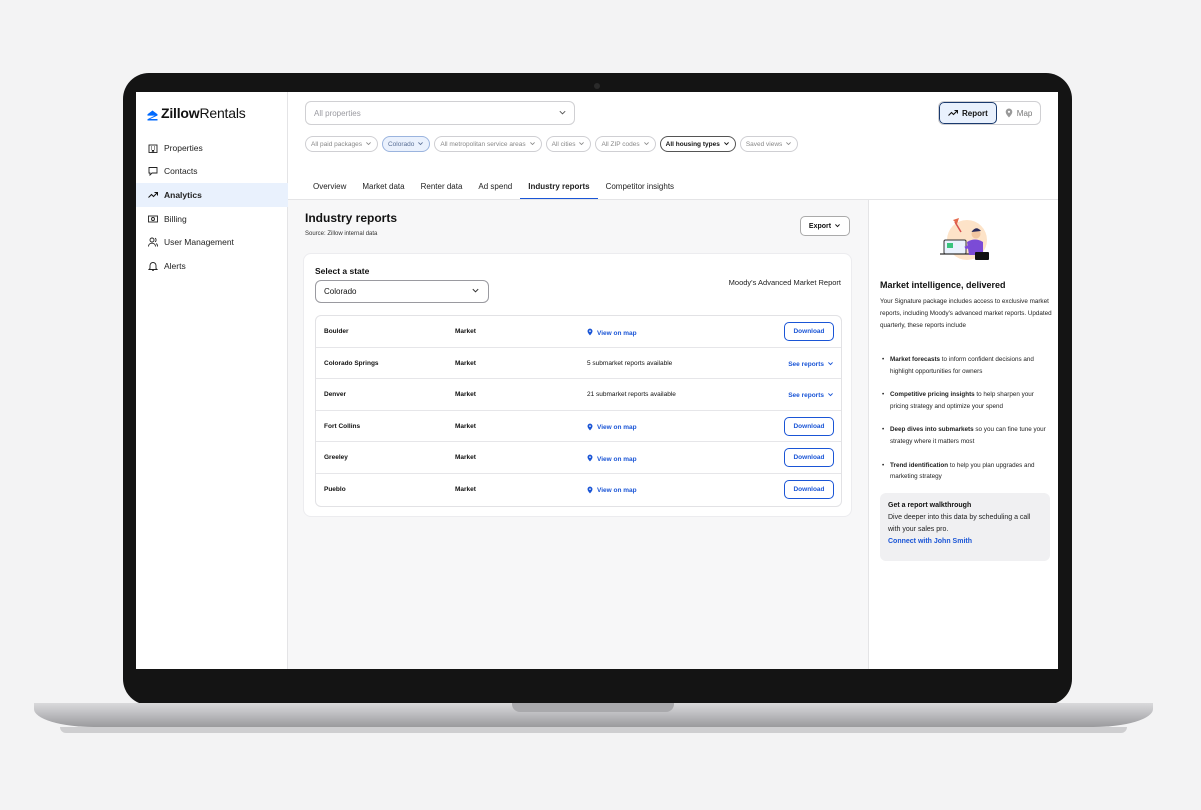 This screenshot has height=810, width=1201. Describe the element at coordinates (153, 219) in the screenshot. I see `money-icon` at that location.